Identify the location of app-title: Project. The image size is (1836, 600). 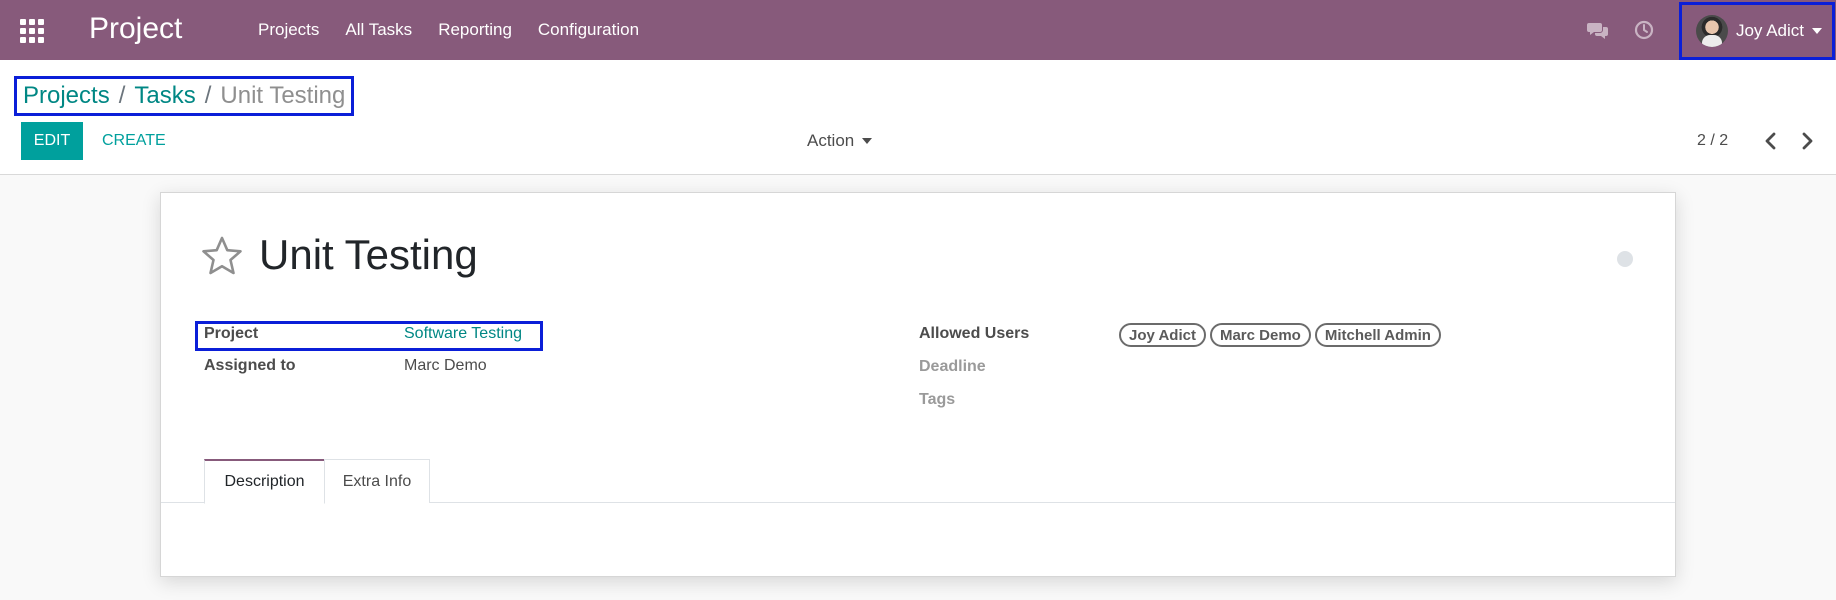
(135, 29).